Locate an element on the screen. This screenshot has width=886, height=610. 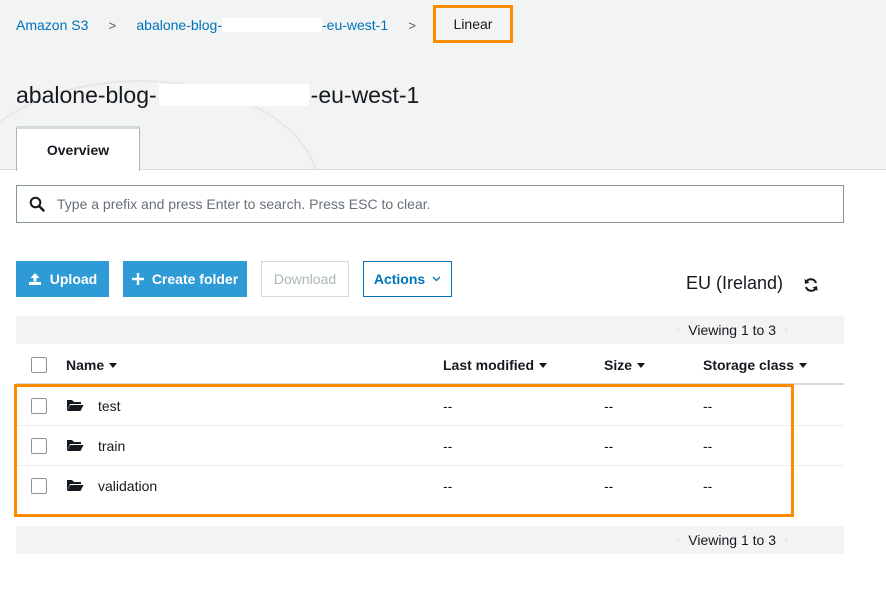
row-name: test is located at coordinates (109, 406).